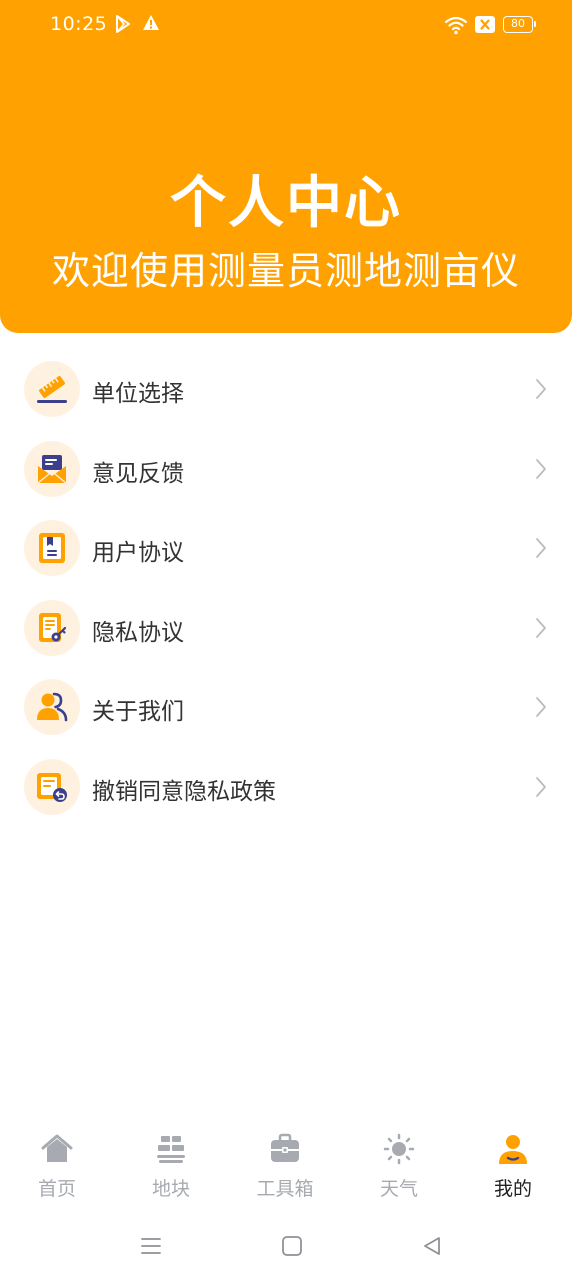 The image size is (572, 1280). What do you see at coordinates (512, 1189) in the screenshot?
I see `tab-label: 我的` at bounding box center [512, 1189].